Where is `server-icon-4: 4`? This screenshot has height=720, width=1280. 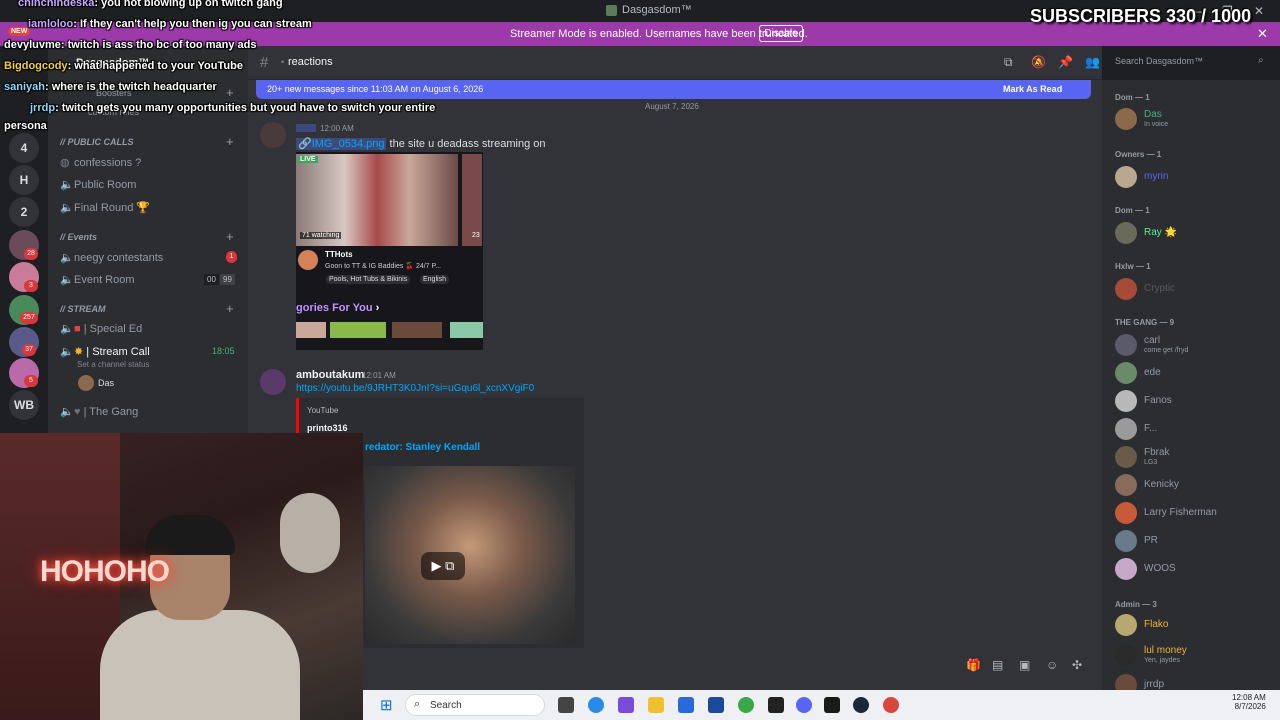
server-icon-4: 4 is located at coordinates (24, 148).